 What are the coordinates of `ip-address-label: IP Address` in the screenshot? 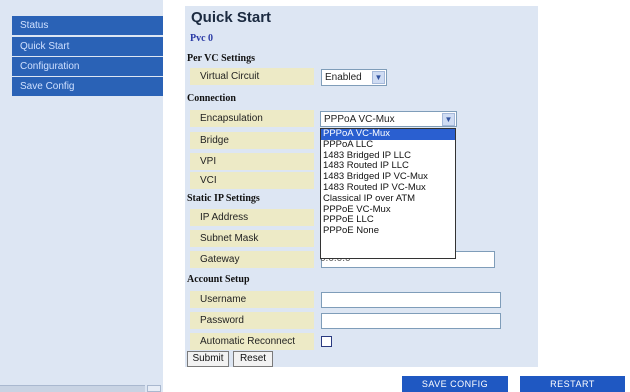 It's located at (252, 217).